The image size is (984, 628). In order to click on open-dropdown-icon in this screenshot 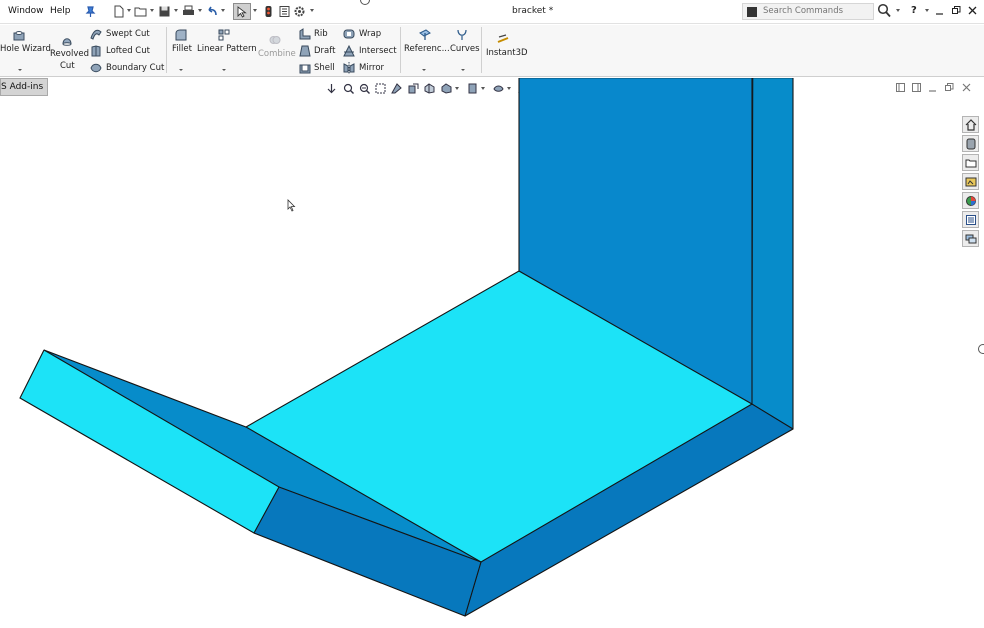, I will do `click(152, 10)`.